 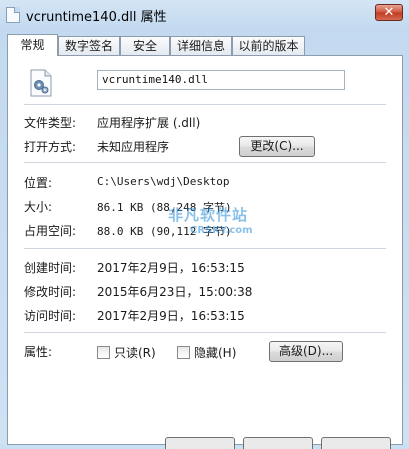 I want to click on open-with-label: 打开方式:, so click(x=50, y=147).